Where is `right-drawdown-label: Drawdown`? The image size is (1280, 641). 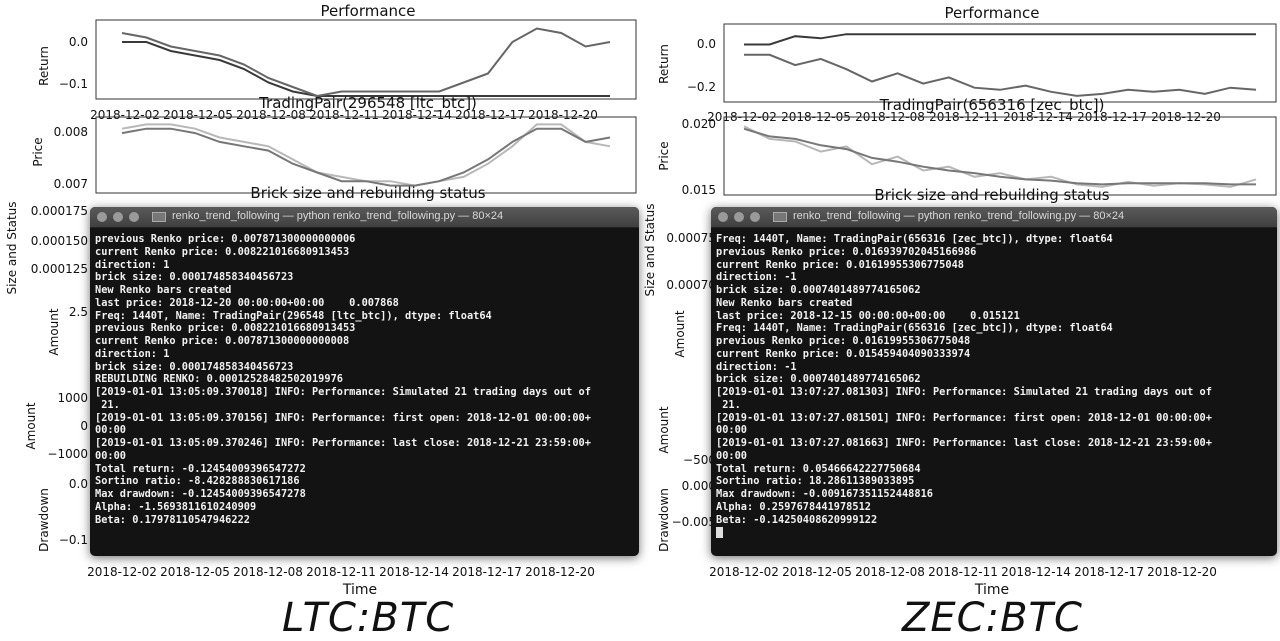
right-drawdown-label: Drawdown is located at coordinates (664, 520).